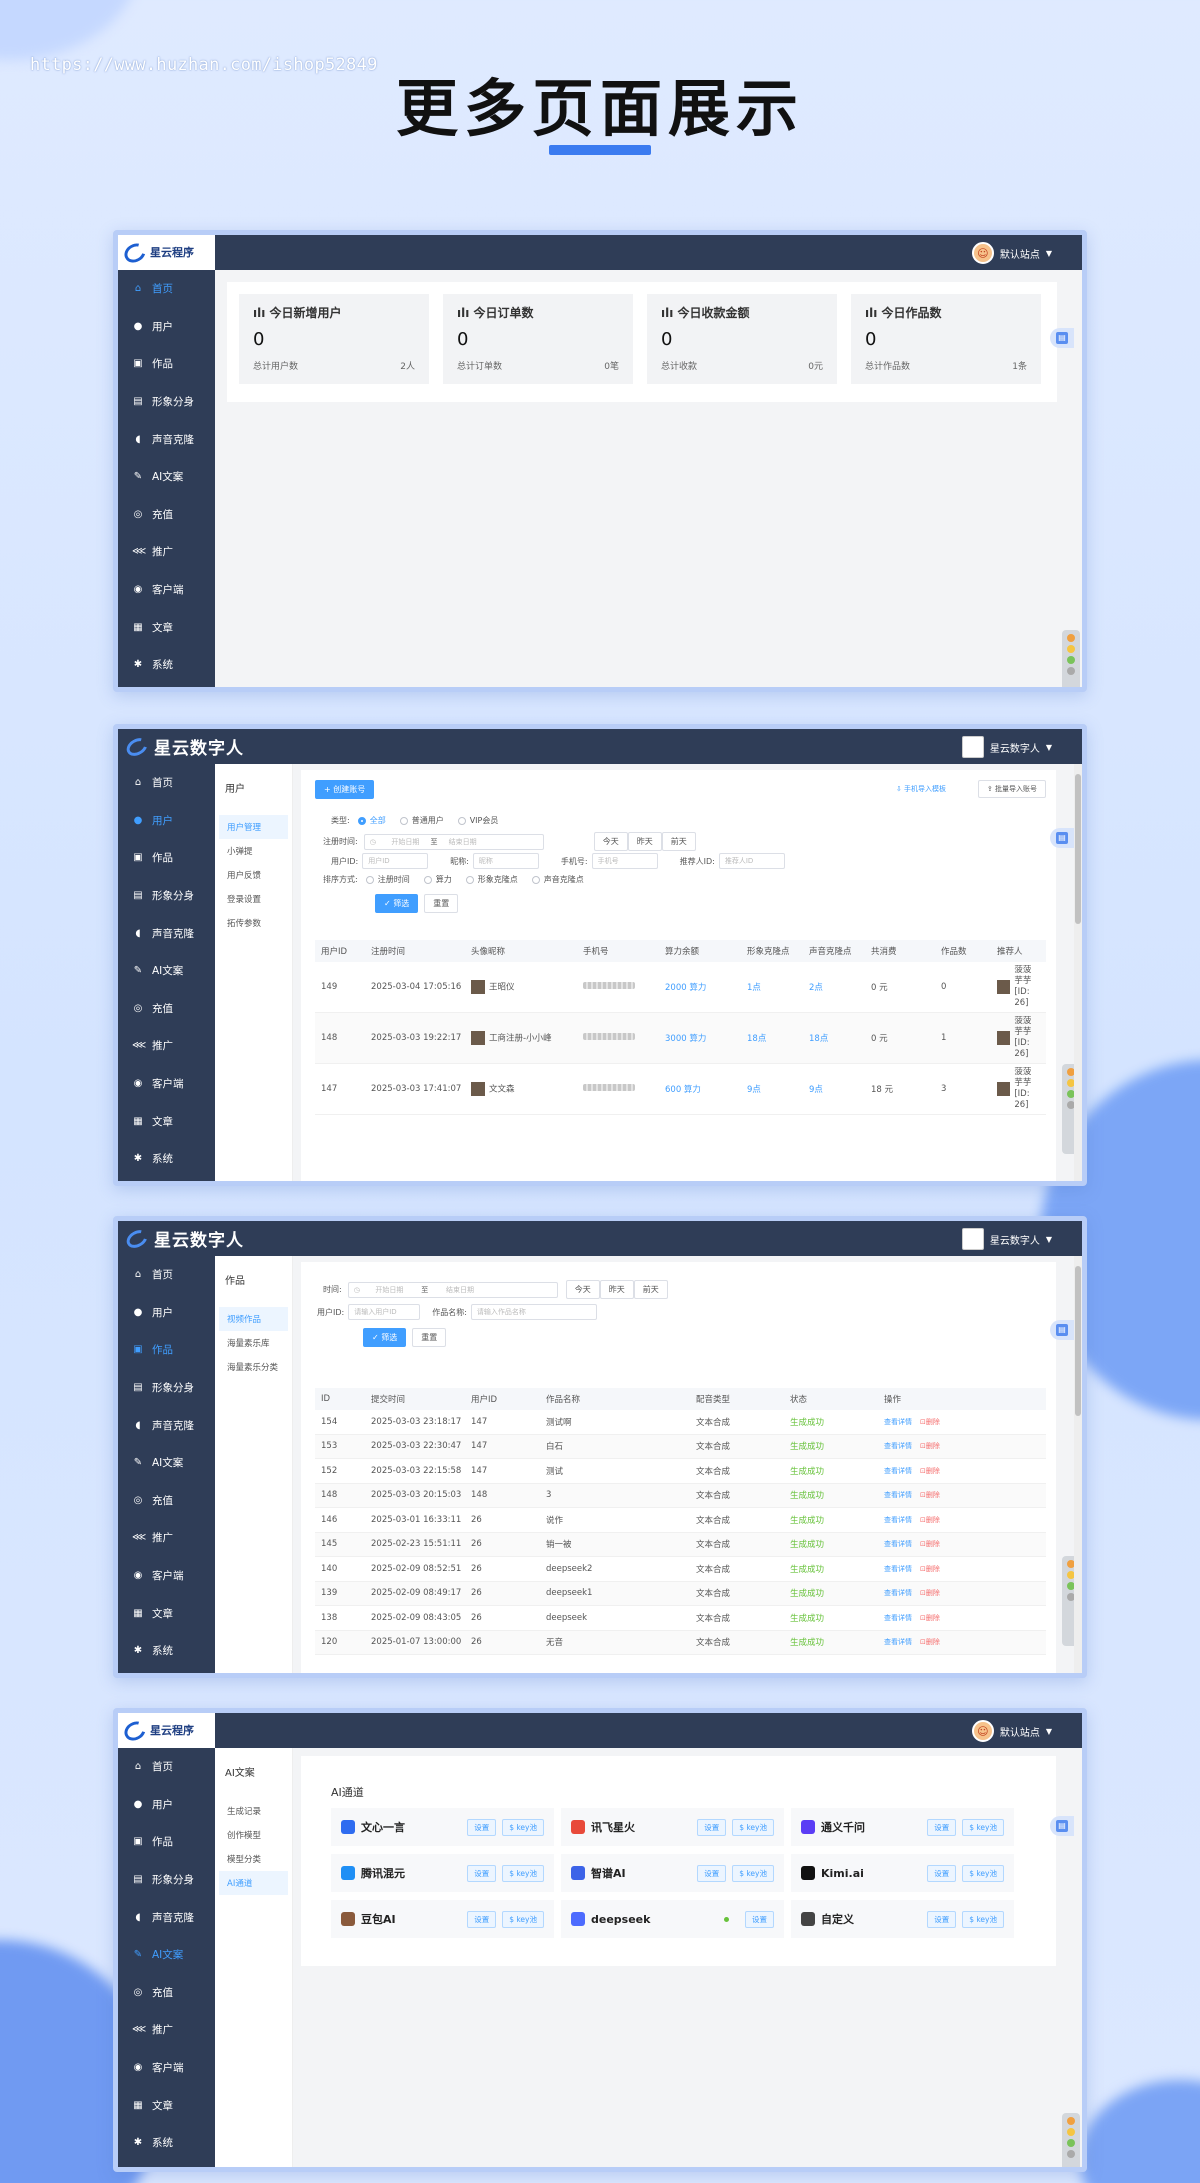 The height and width of the screenshot is (2183, 1200). I want to click on logo: 星云程序, so click(166, 252).